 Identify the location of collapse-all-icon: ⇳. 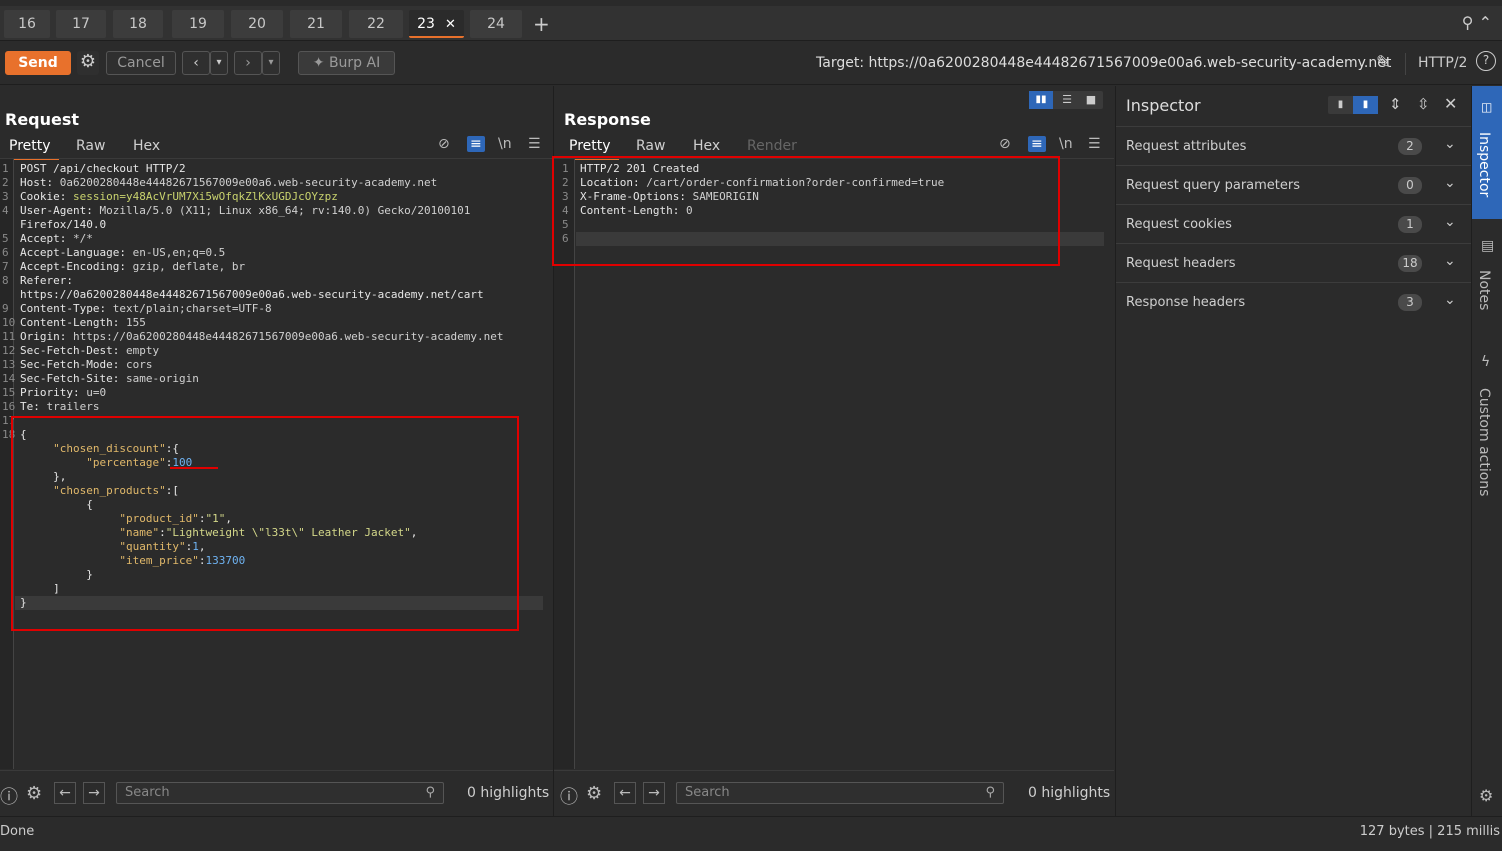
(1423, 104).